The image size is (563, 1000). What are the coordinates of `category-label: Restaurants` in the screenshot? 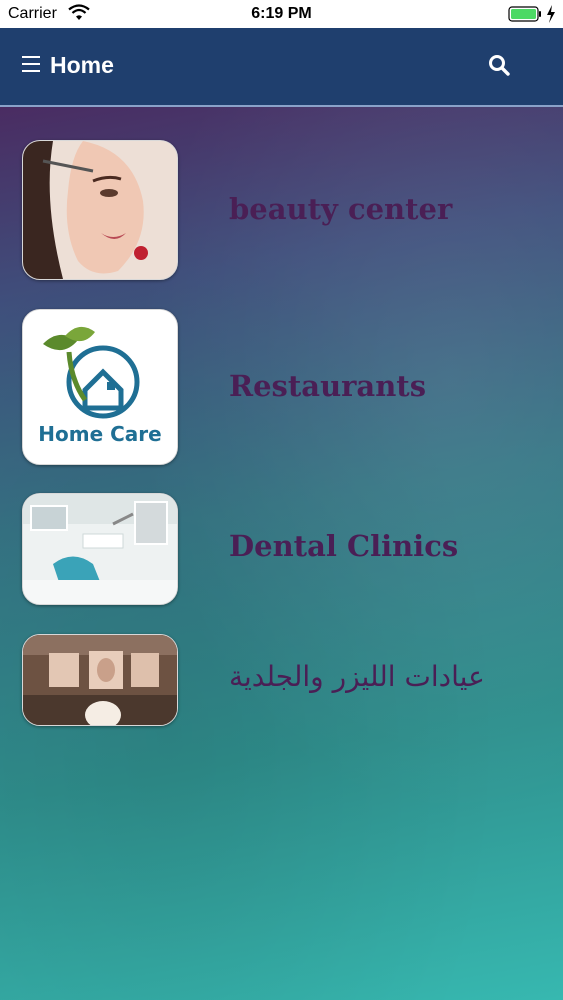 It's located at (328, 386).